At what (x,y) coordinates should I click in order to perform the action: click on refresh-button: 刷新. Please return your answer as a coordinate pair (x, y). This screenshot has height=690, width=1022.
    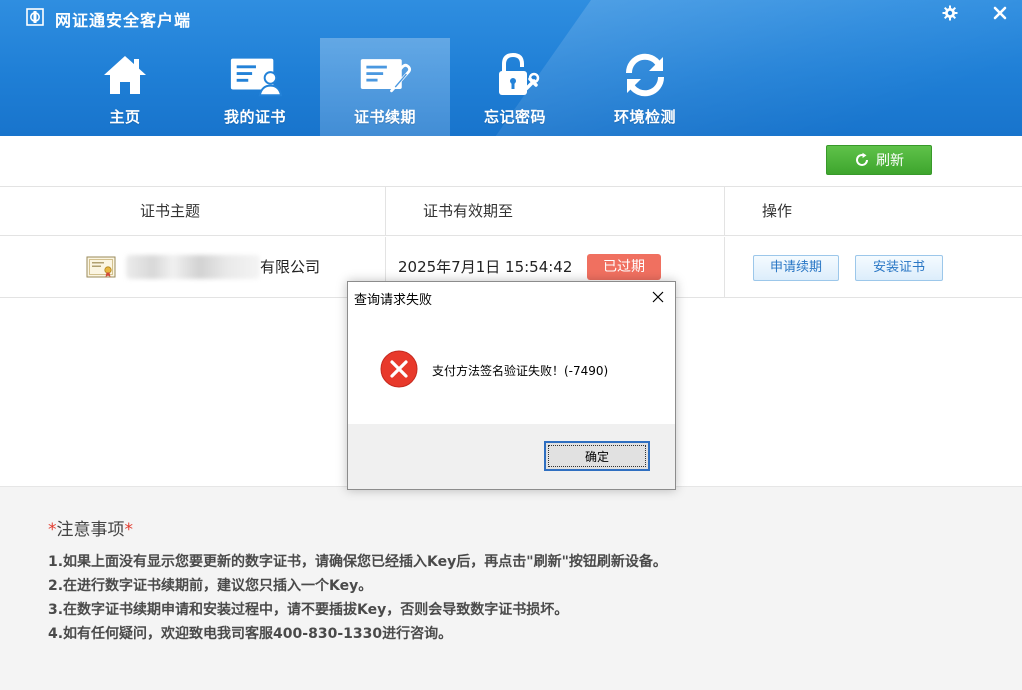
    Looking at the image, I should click on (879, 160).